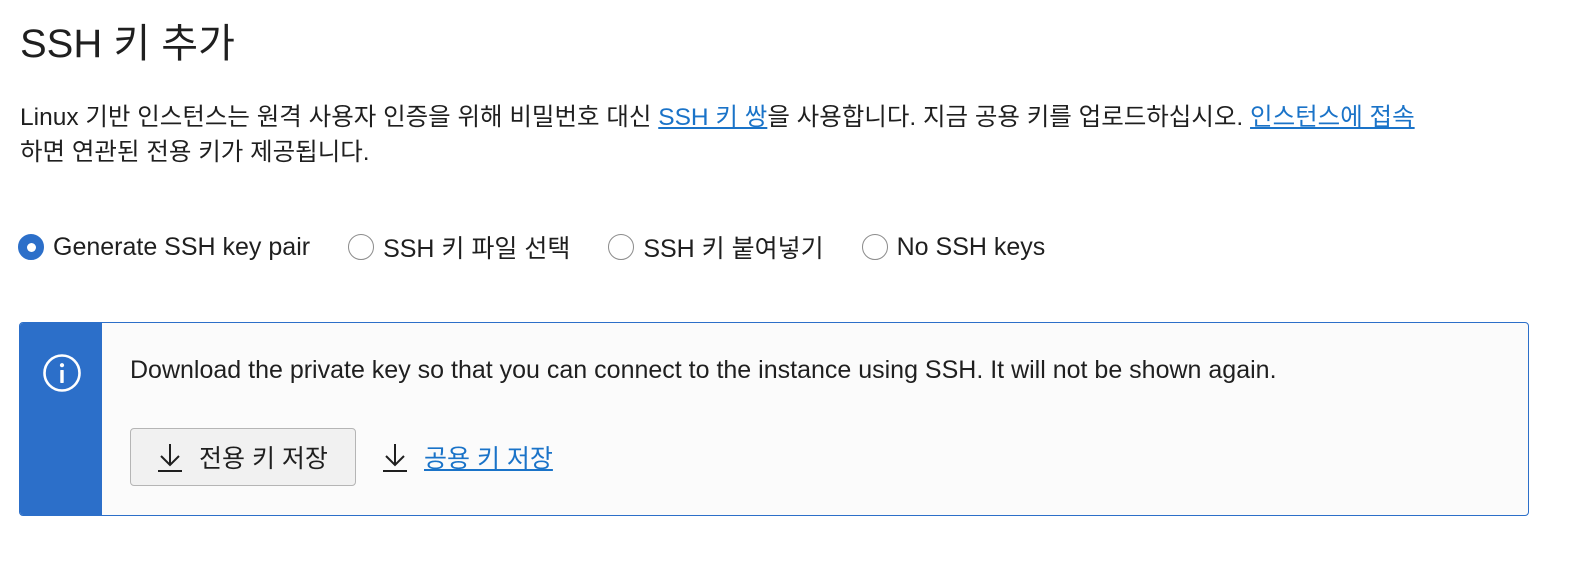 The height and width of the screenshot is (568, 1588). I want to click on save-public-key-link: 공용 키 저장, so click(467, 457).